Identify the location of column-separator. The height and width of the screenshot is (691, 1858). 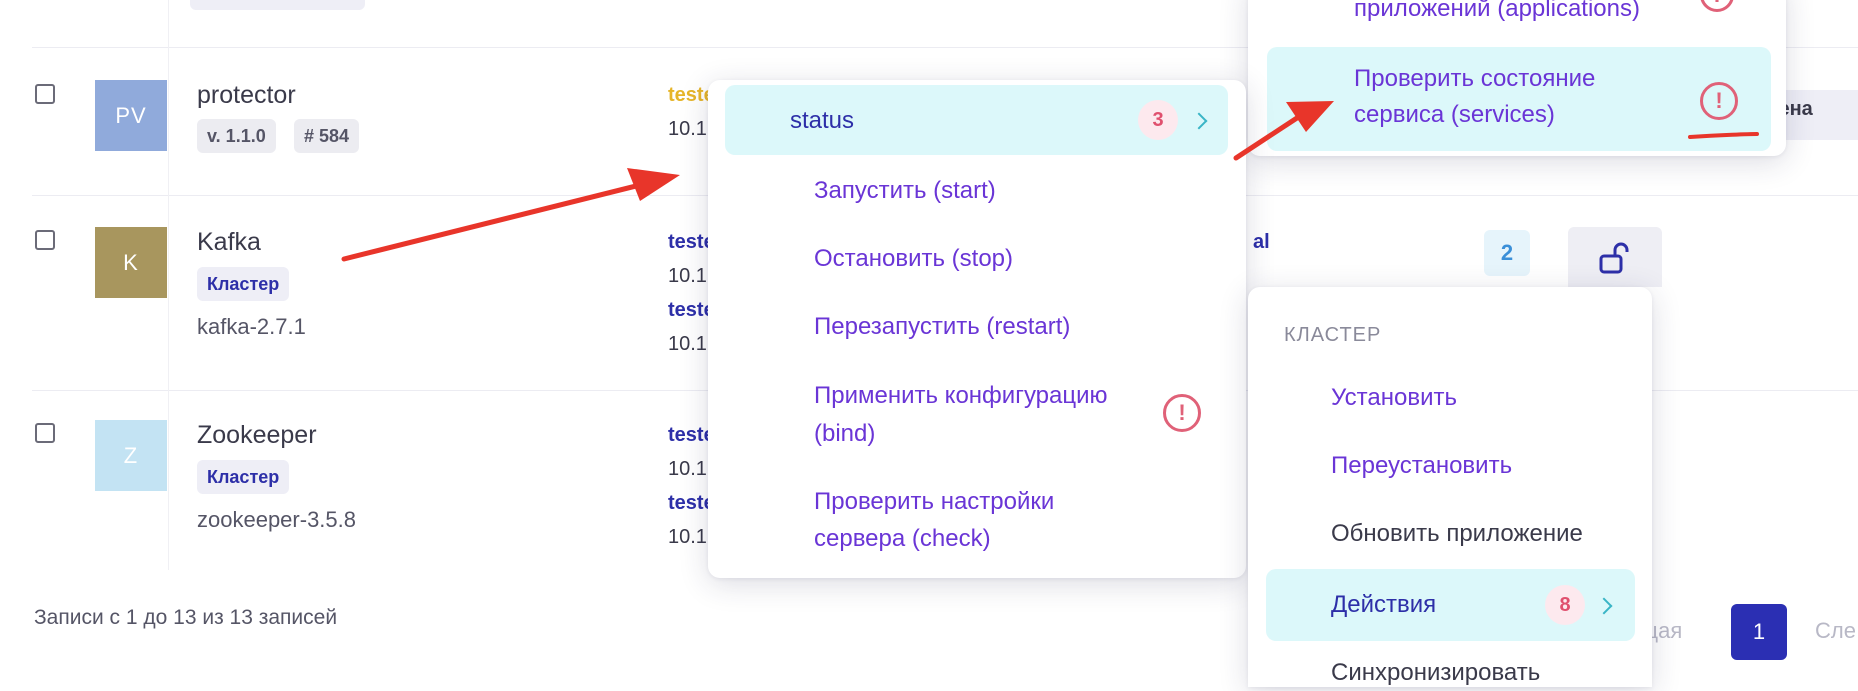
(168, 285).